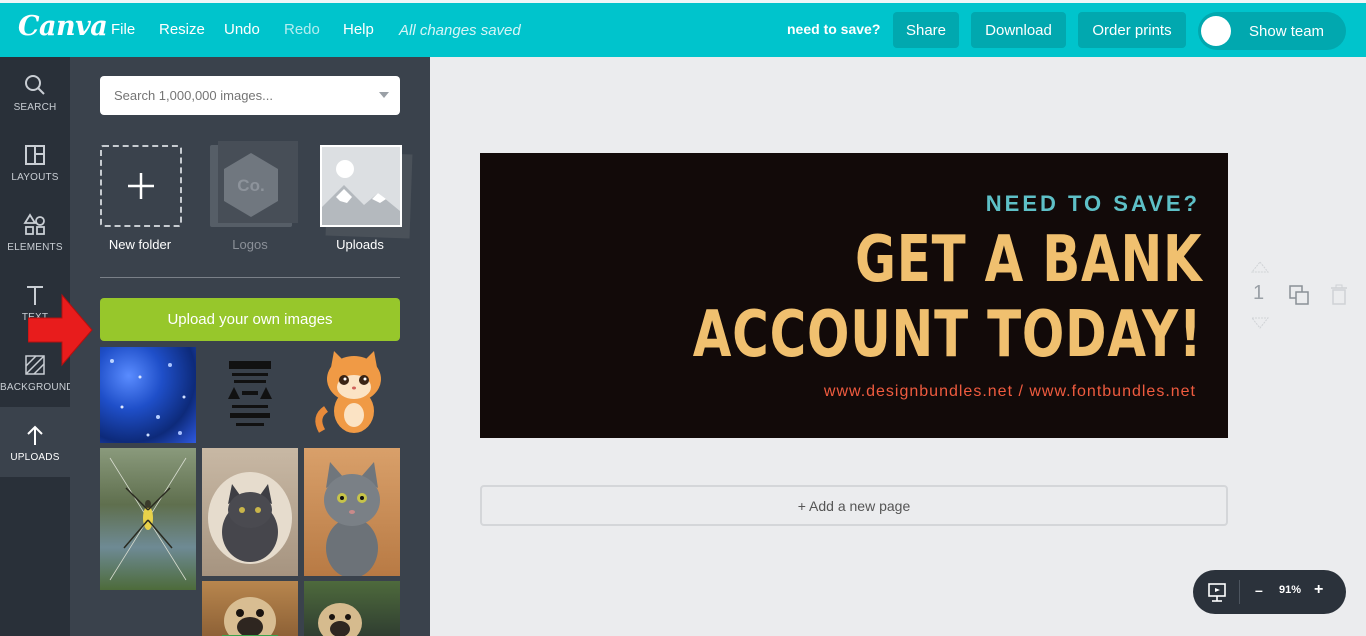 The image size is (1366, 636). Describe the element at coordinates (242, 29) in the screenshot. I see `menu-undo: Undo` at that location.